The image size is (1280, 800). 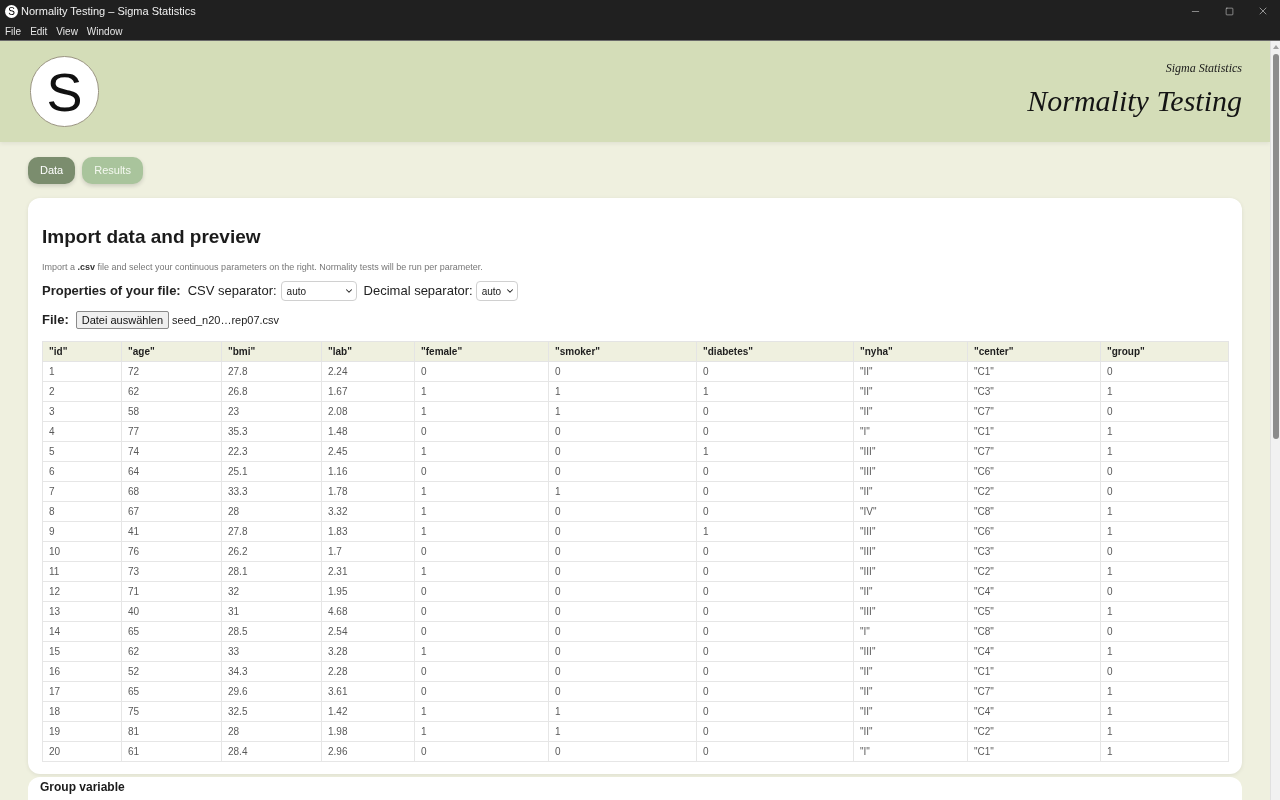 What do you see at coordinates (13, 31) in the screenshot?
I see `menu-item: File` at bounding box center [13, 31].